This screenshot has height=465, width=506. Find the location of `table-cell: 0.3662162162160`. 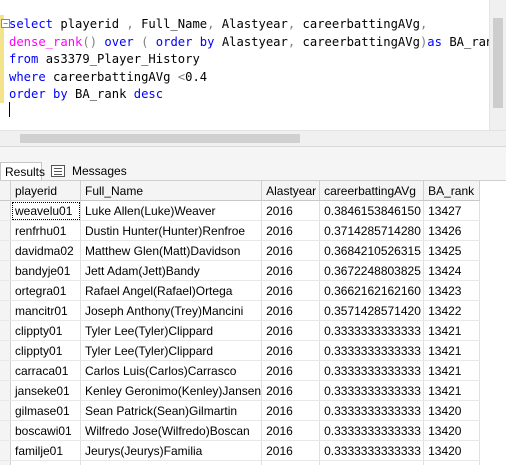

table-cell: 0.3662162162160 is located at coordinates (372, 291).